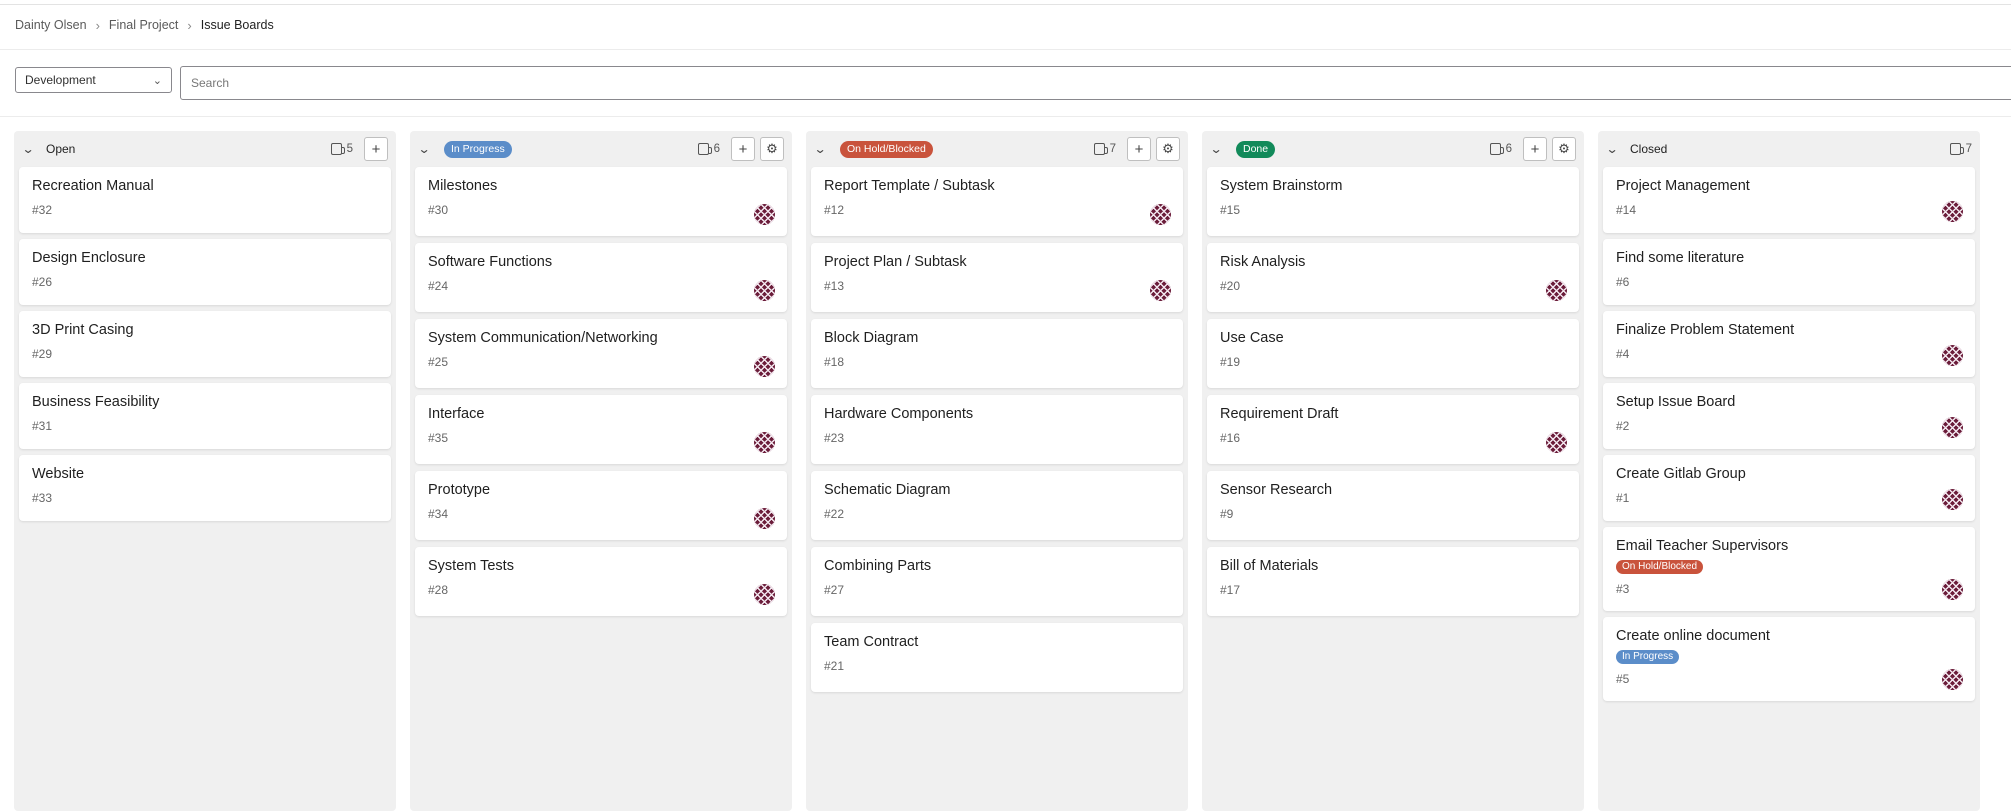 The height and width of the screenshot is (811, 2011). Describe the element at coordinates (1789, 488) in the screenshot. I see `issue-card: Create Gitlab Group #1` at that location.